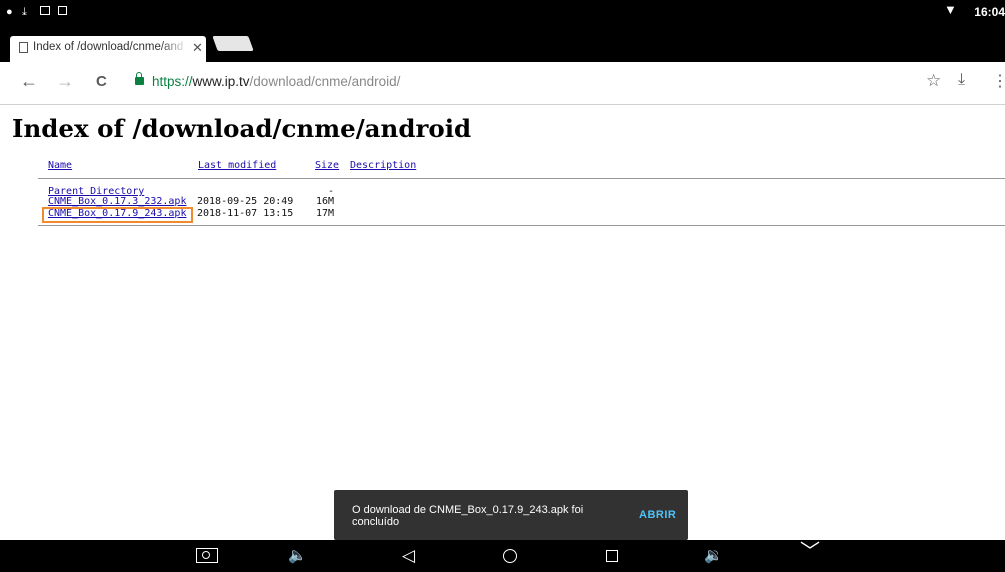 The image size is (1005, 572). Describe the element at coordinates (9, 12) in the screenshot. I see `shield-icon: ●` at that location.